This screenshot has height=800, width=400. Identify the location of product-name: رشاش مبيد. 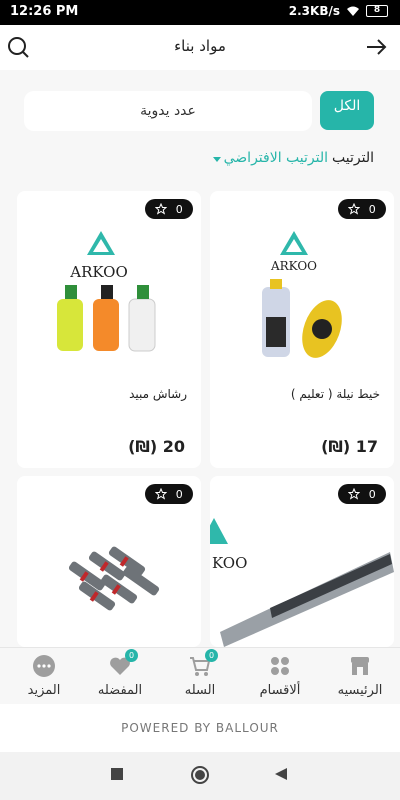
(158, 394).